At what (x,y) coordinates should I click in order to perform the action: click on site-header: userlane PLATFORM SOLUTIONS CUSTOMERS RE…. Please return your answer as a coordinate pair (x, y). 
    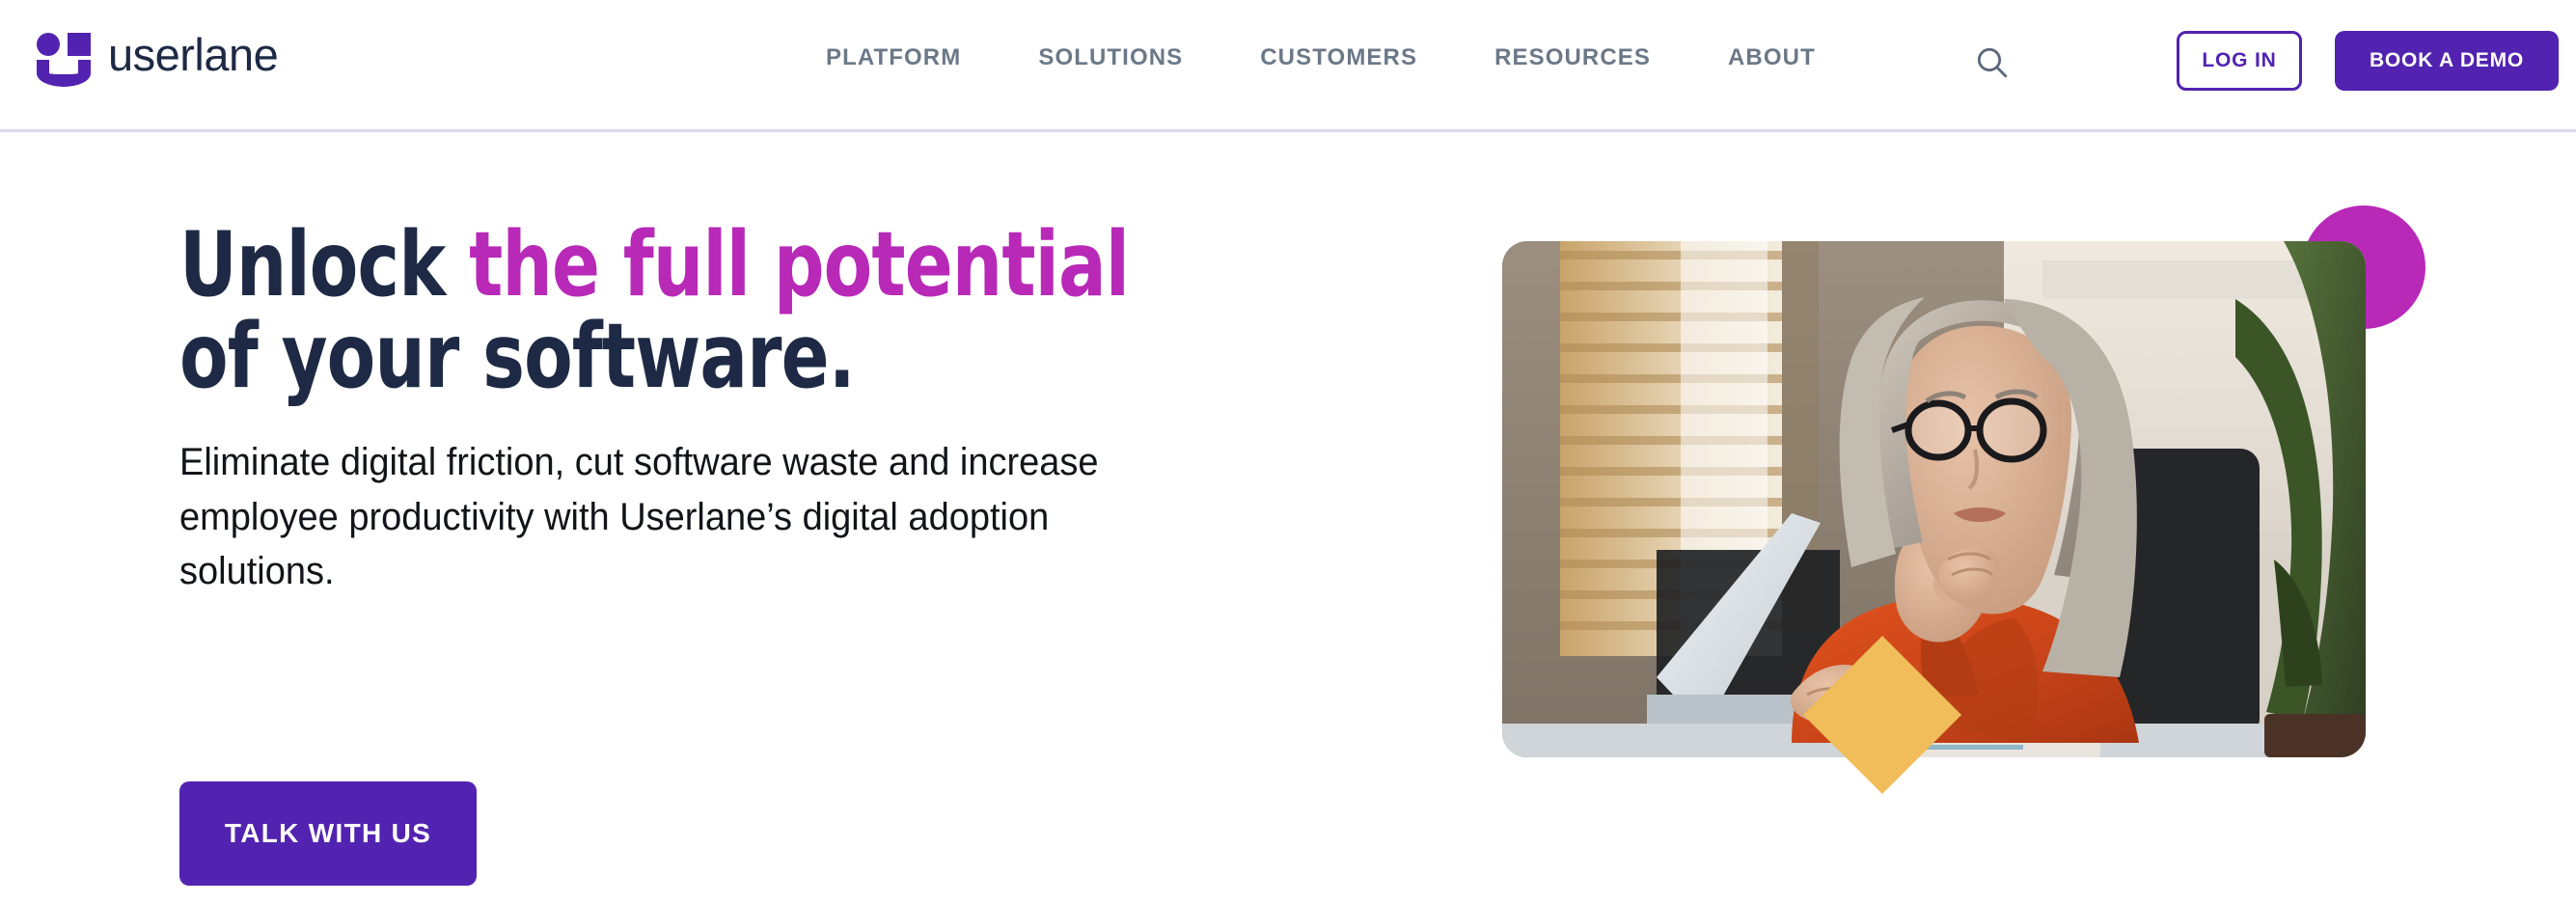
    Looking at the image, I should click on (1288, 66).